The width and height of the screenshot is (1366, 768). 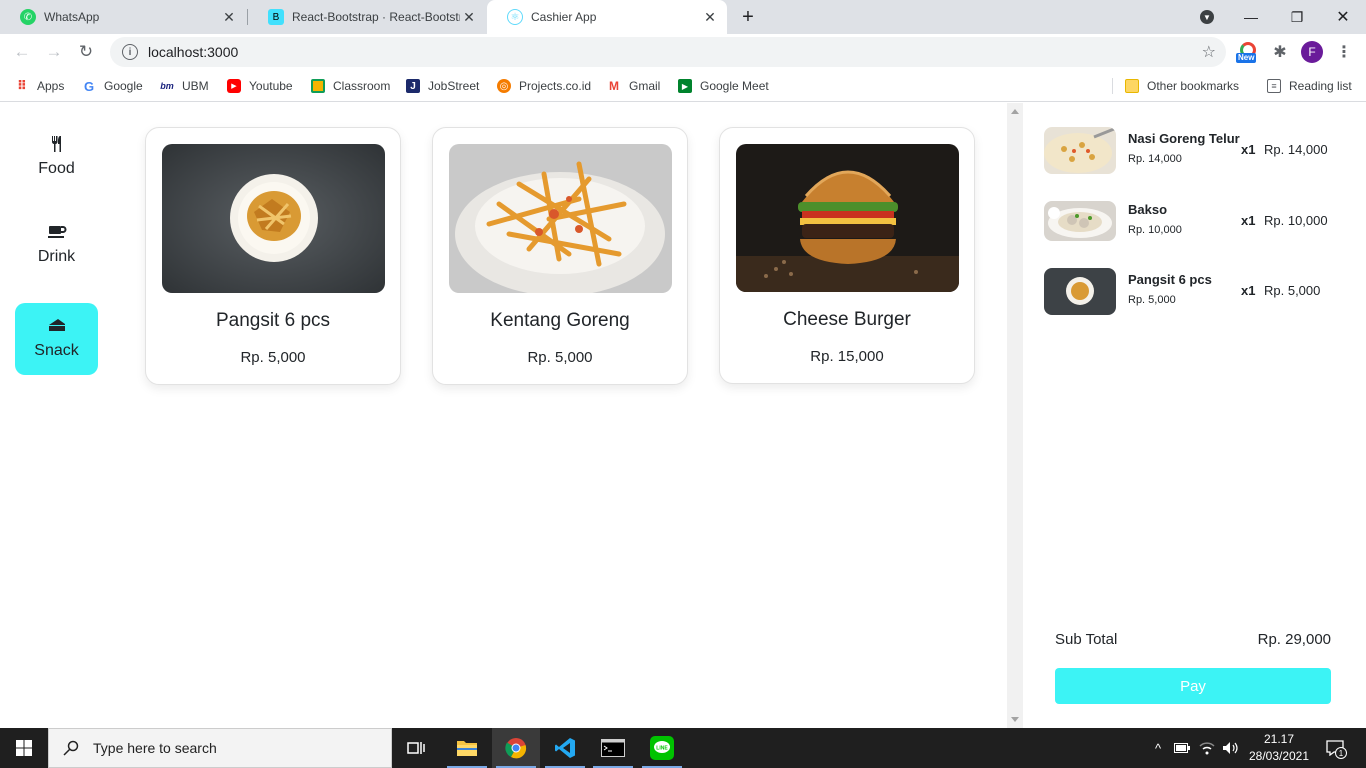 What do you see at coordinates (1152, 300) in the screenshot?
I see `order-item-unit-price: Rp. 5,000` at bounding box center [1152, 300].